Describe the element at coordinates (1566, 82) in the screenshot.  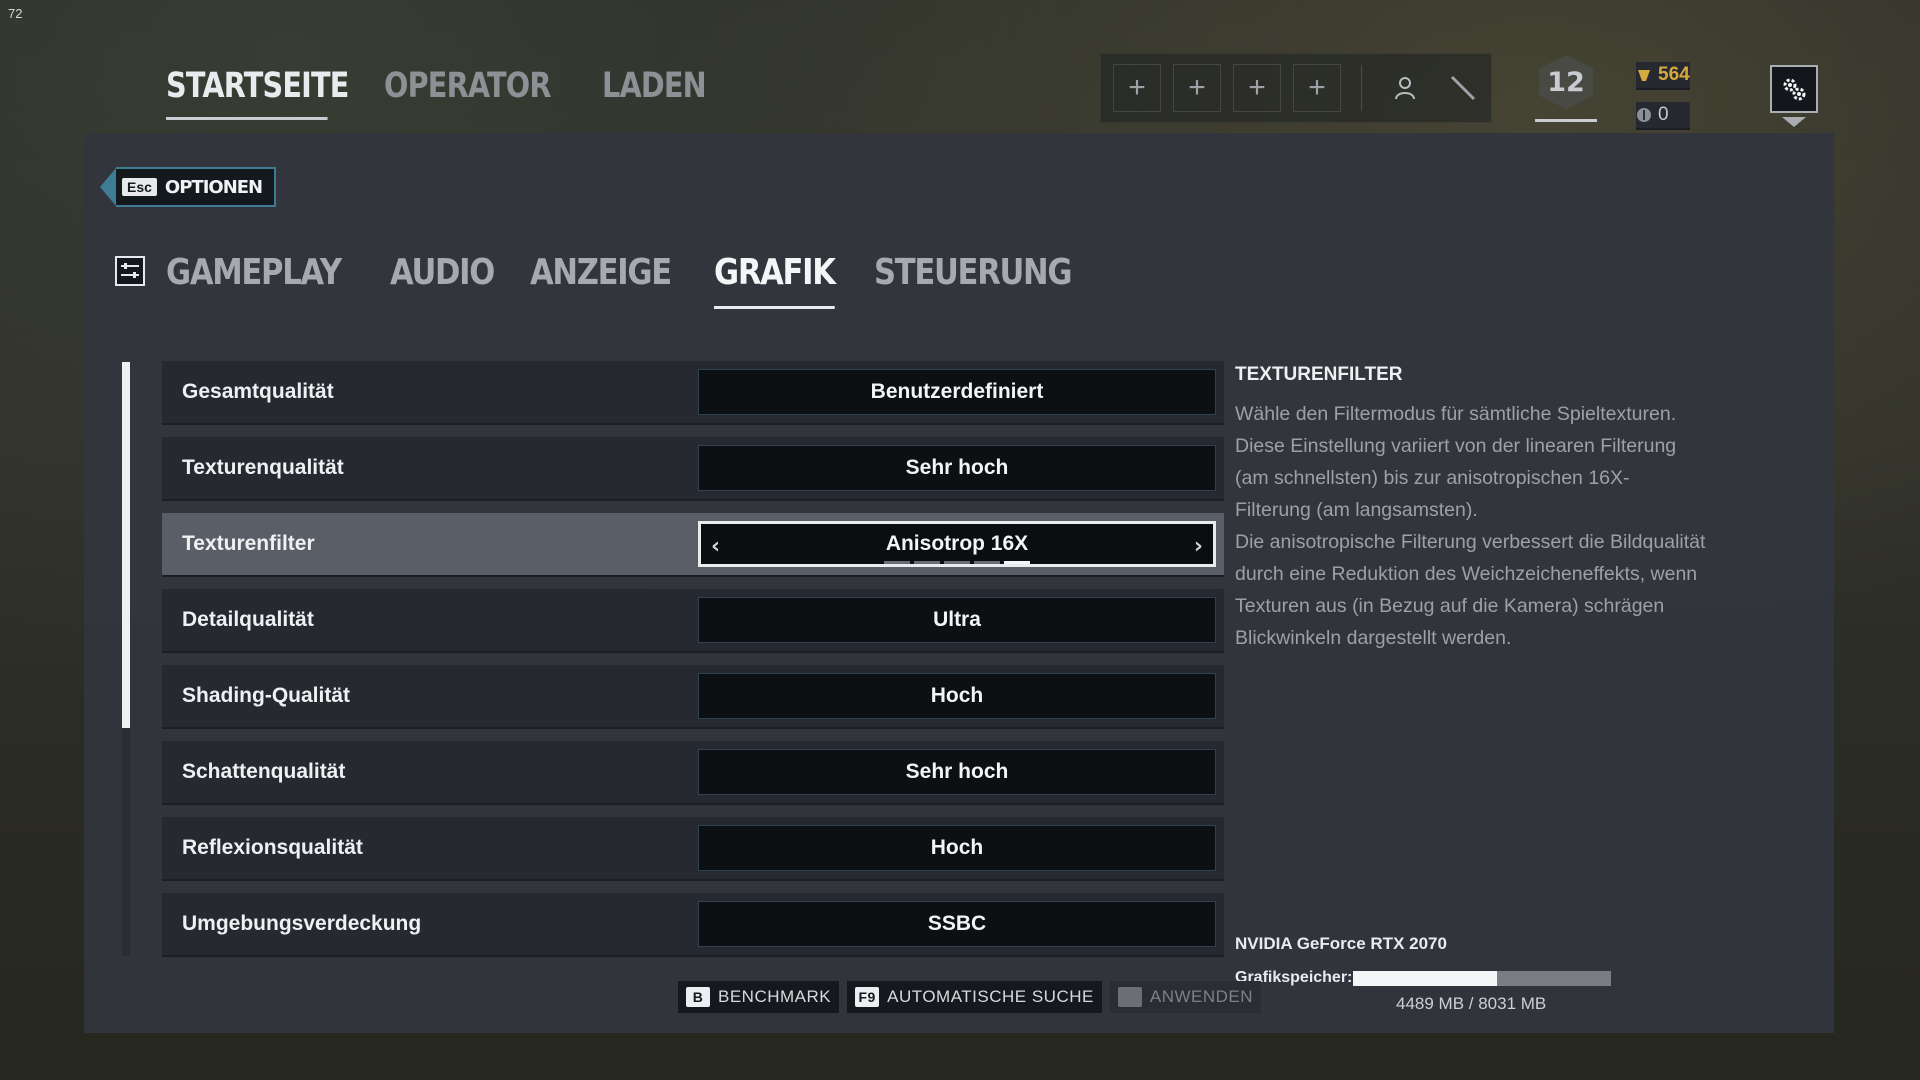
I see `level-badge: 12` at that location.